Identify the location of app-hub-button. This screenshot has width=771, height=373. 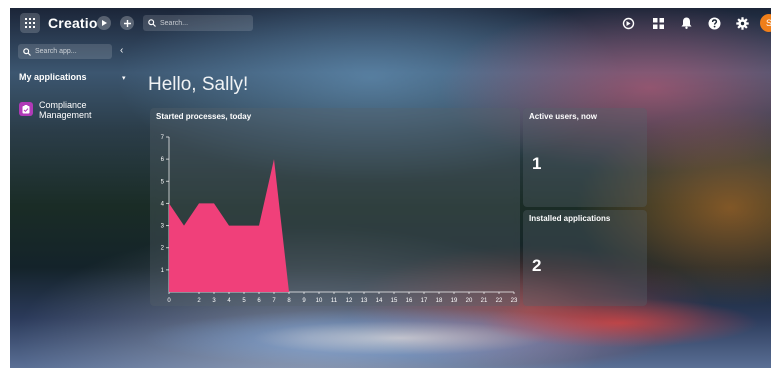
(658, 23).